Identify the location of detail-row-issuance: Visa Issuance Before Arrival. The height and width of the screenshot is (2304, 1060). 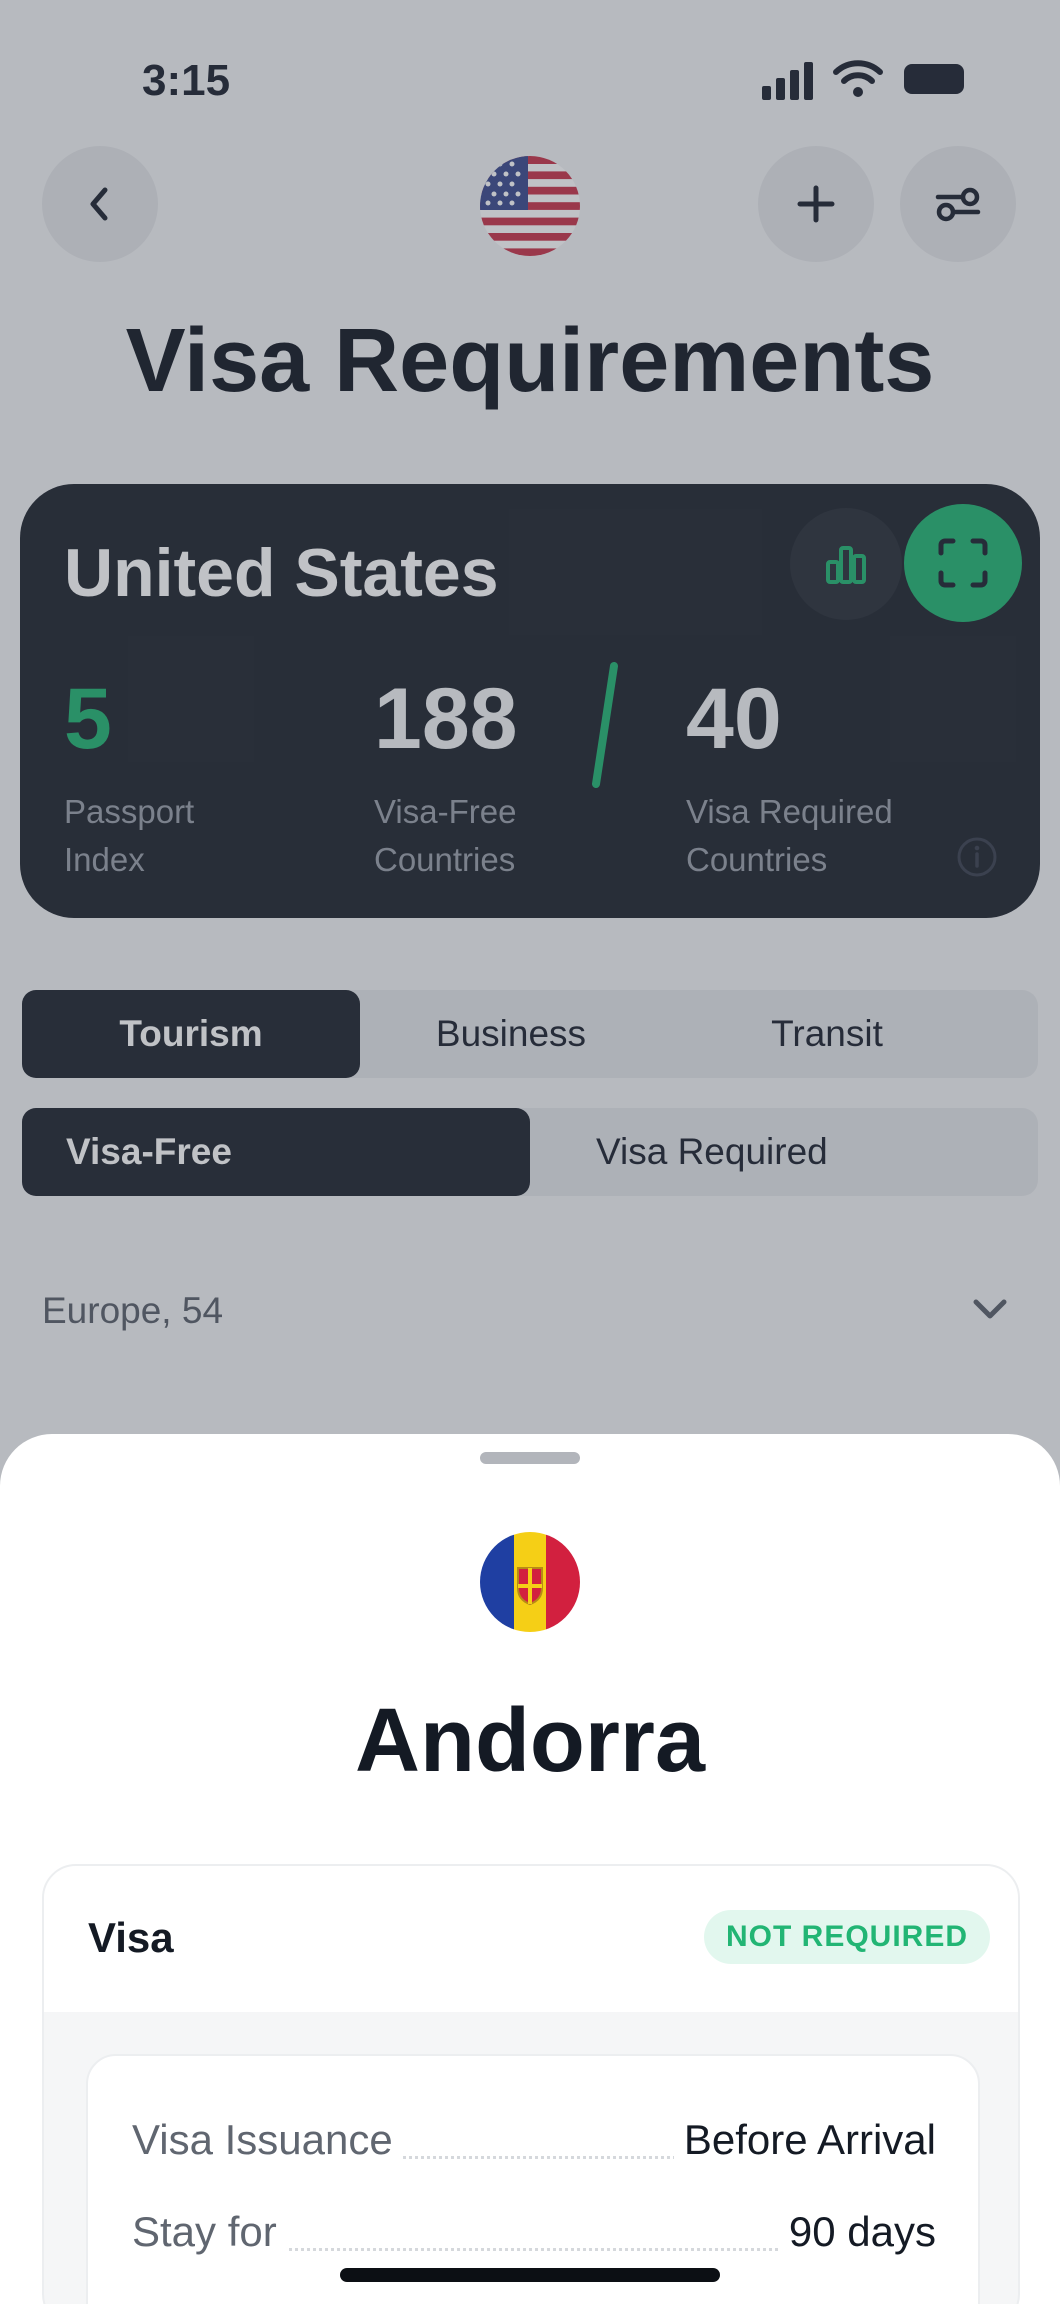
(534, 2146).